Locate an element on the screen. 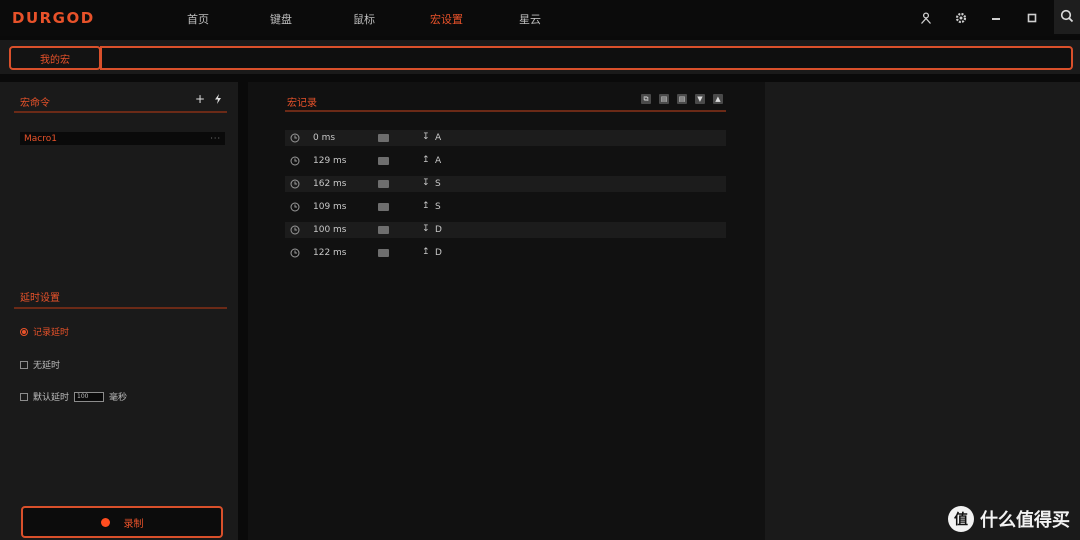 The height and width of the screenshot is (540, 1080). record-delay: 162 ms is located at coordinates (330, 184).